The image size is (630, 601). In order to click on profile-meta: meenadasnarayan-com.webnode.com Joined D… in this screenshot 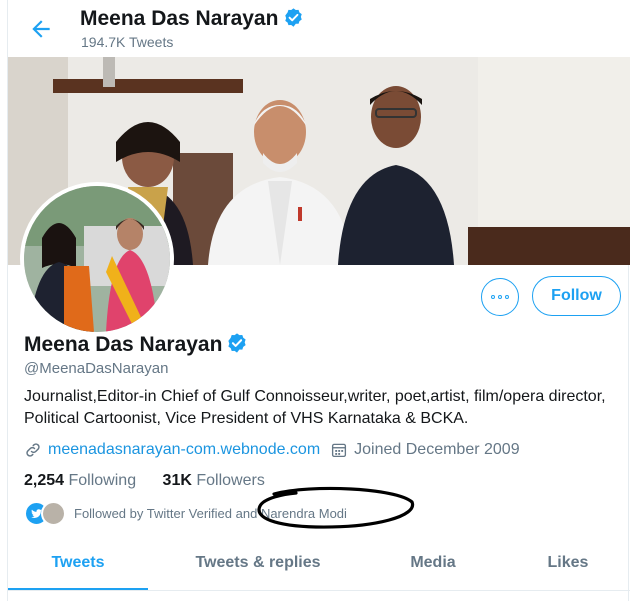, I will do `click(272, 450)`.